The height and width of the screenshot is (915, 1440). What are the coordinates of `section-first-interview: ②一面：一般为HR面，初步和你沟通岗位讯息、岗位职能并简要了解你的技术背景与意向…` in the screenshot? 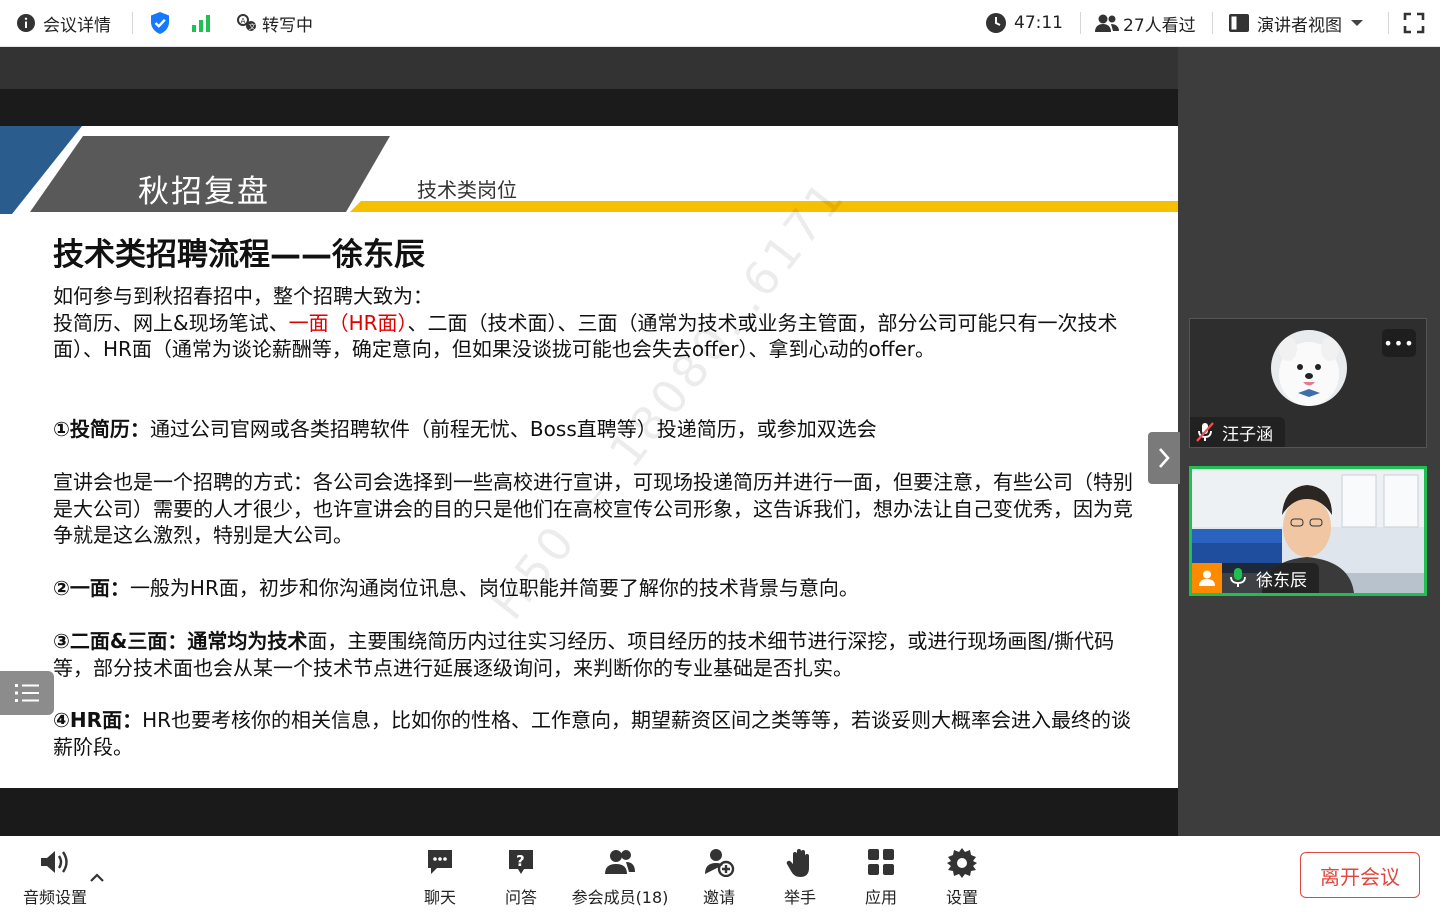 It's located at (456, 588).